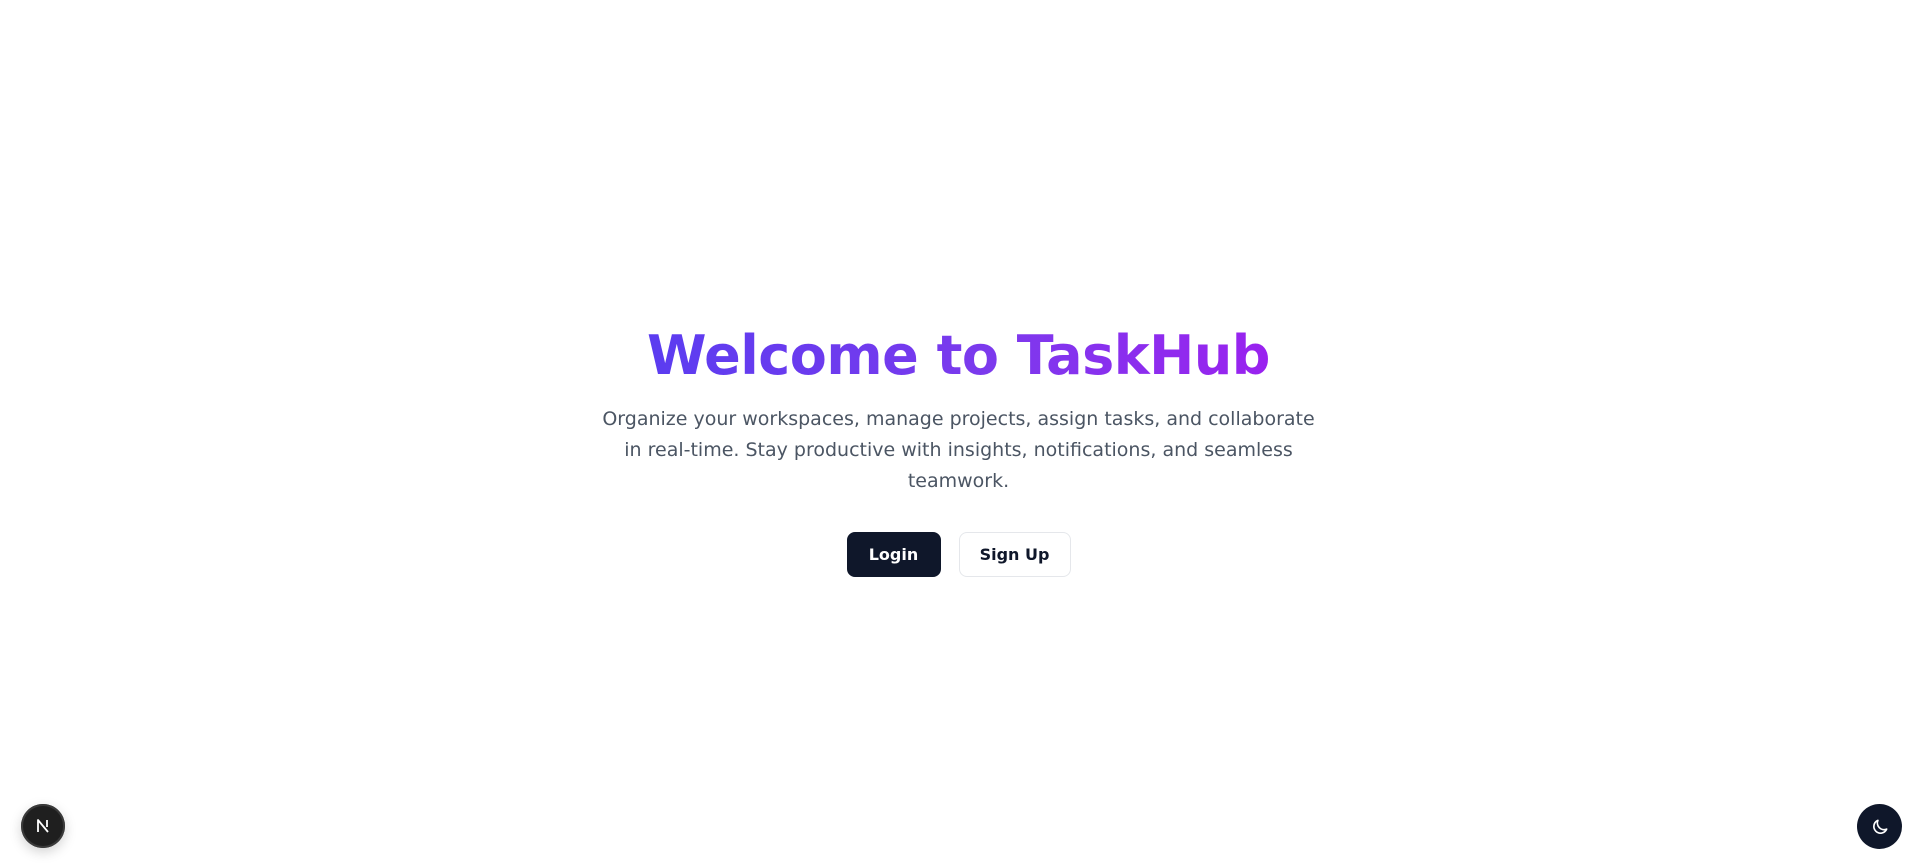  I want to click on login-button: Login, so click(893, 554).